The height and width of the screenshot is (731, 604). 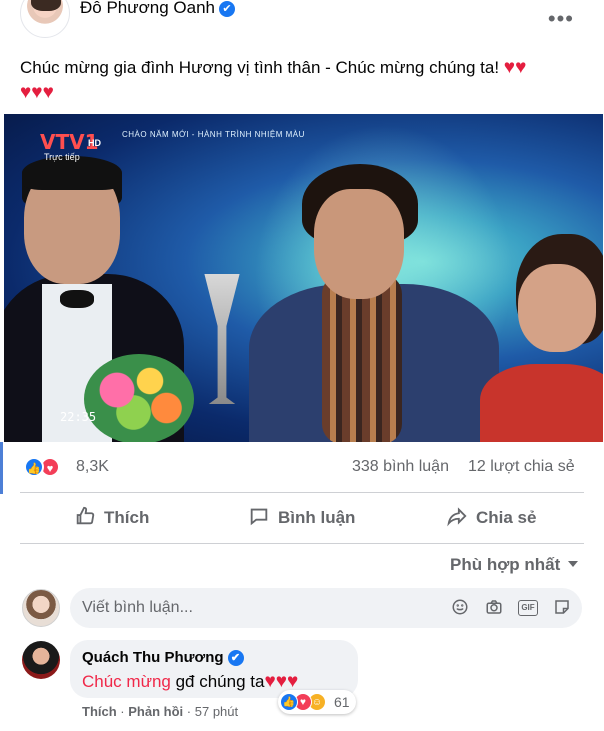 I want to click on reaction-count: 8,3K, so click(x=92, y=467).